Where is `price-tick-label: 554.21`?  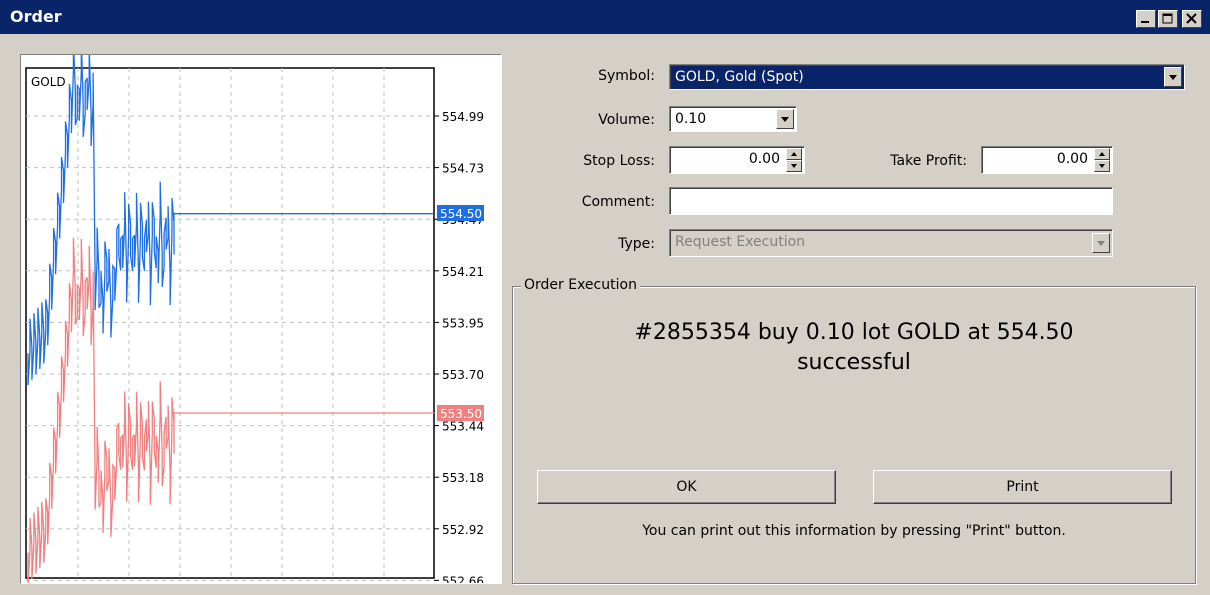
price-tick-label: 554.21 is located at coordinates (463, 272).